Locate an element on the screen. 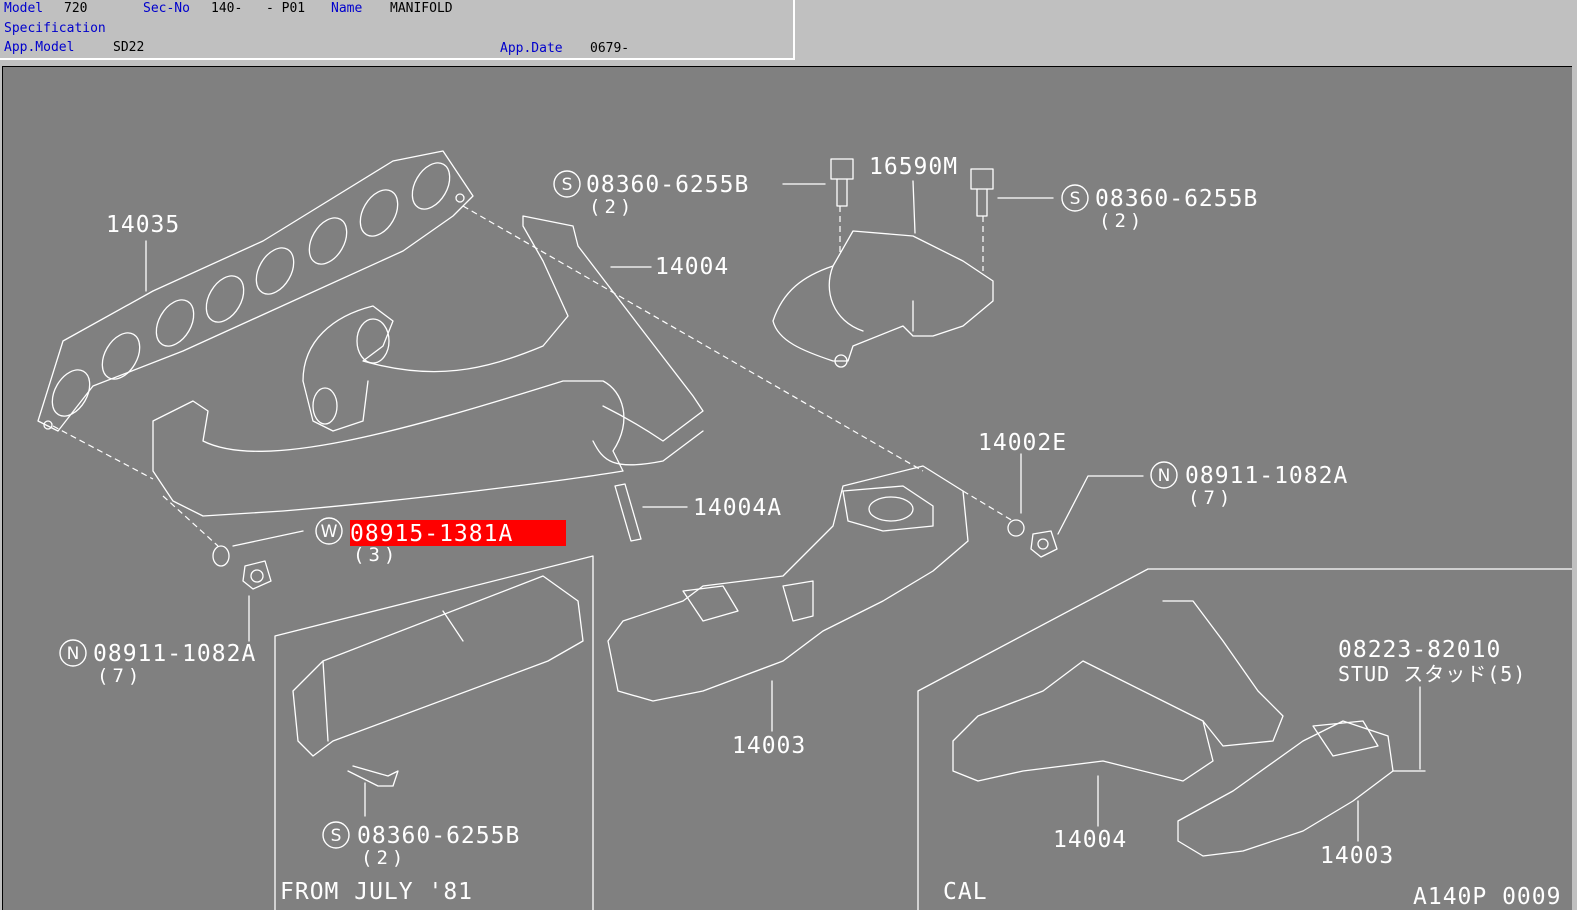 Image resolution: width=1577 pixels, height=910 pixels. part-label-14004a: 14004A is located at coordinates (737, 508).